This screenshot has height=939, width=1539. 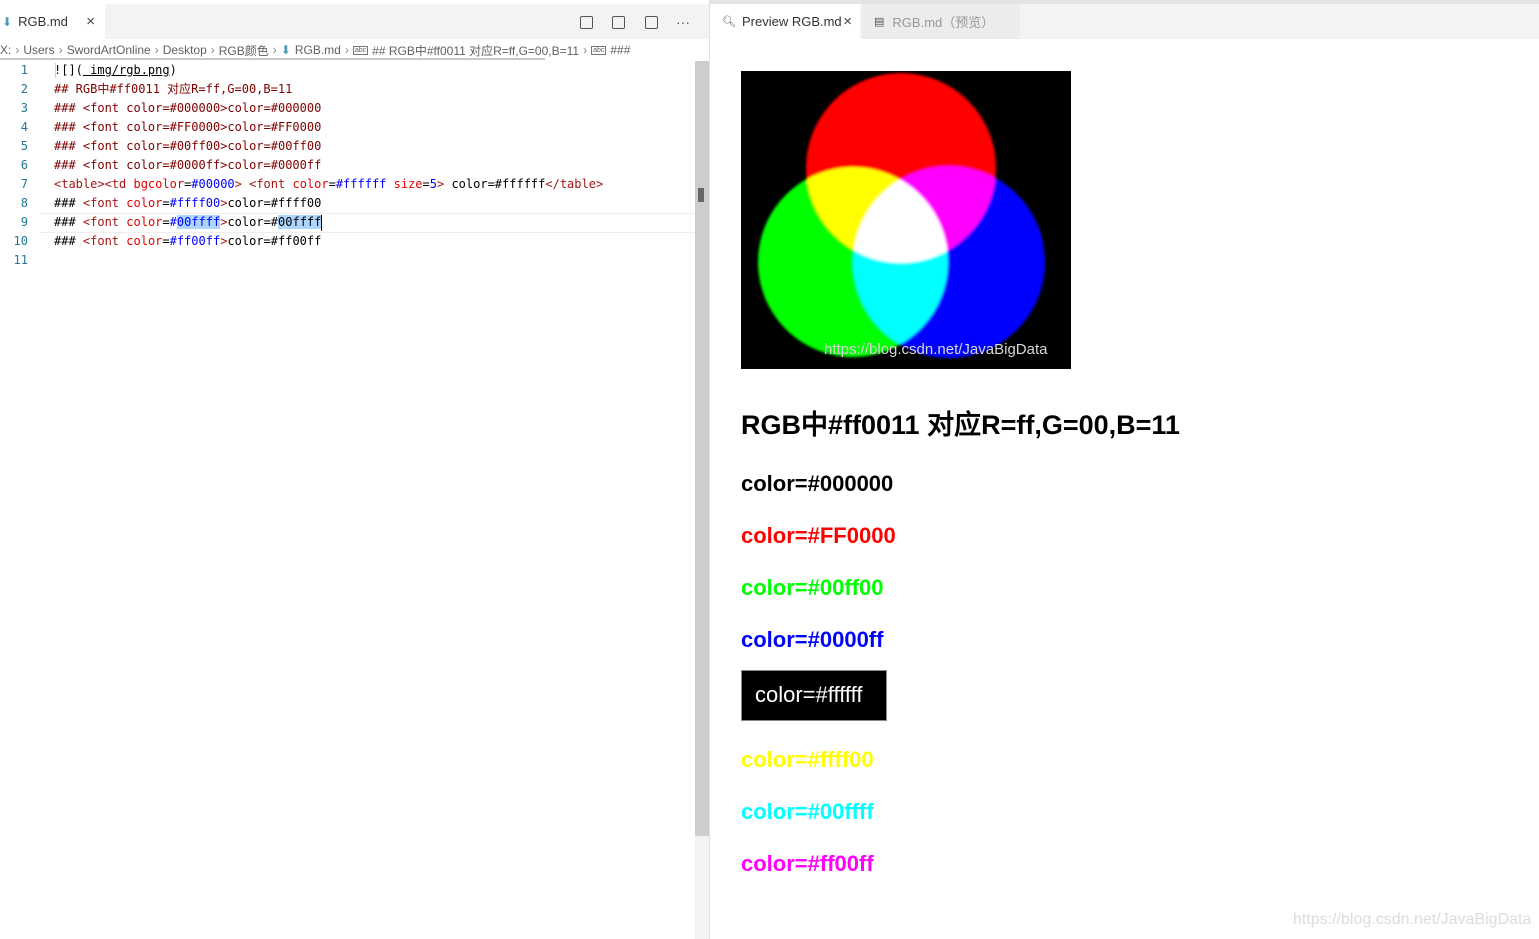 I want to click on cursor-position-marker, so click(x=701, y=195).